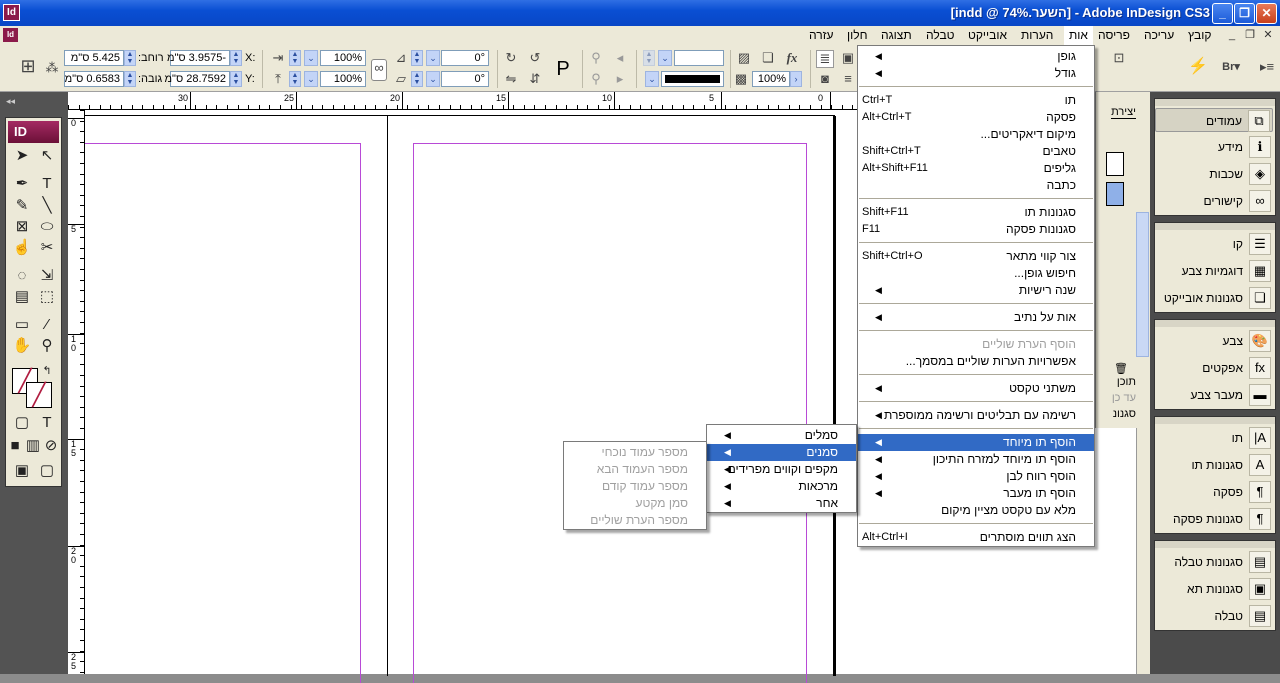 This screenshot has width=1280, height=683. What do you see at coordinates (52, 68) in the screenshot?
I see `constrain-icon: ⁂` at bounding box center [52, 68].